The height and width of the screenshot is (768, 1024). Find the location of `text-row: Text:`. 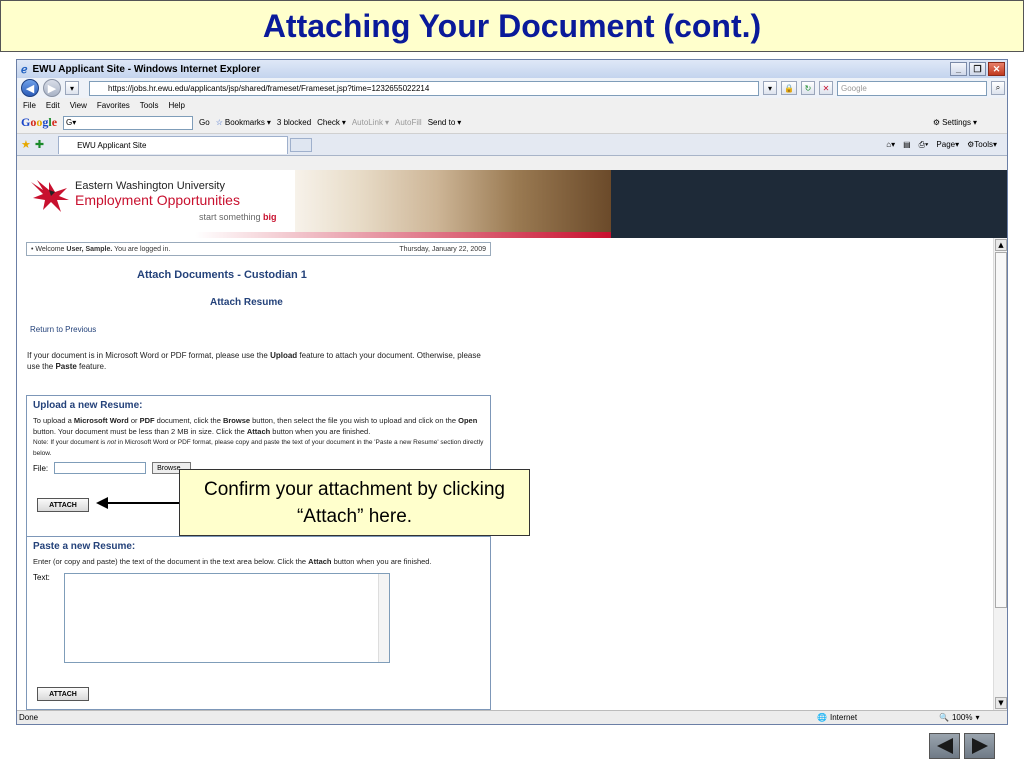

text-row: Text: is located at coordinates (258, 615).